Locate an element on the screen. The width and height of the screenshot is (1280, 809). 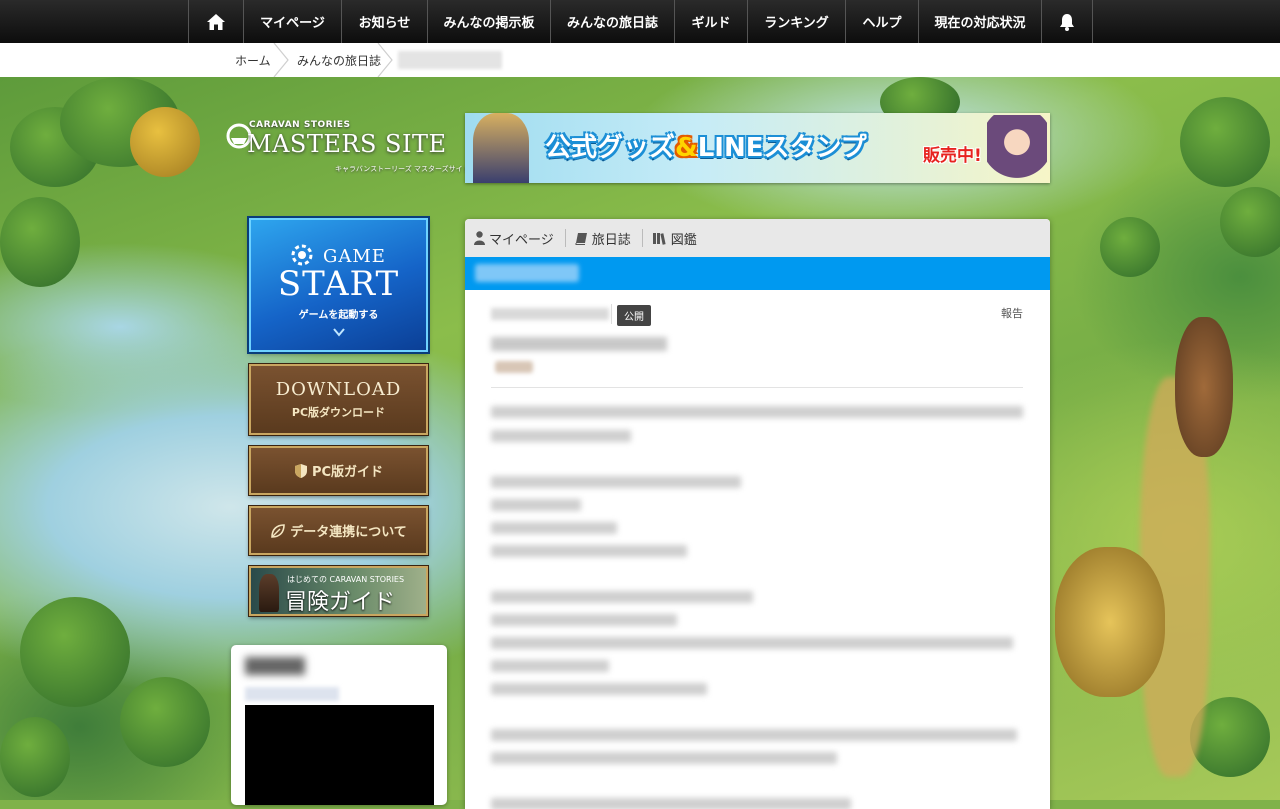
logo-kana: キャラバンストーリーズ マスターズサイト is located at coordinates (402, 169).